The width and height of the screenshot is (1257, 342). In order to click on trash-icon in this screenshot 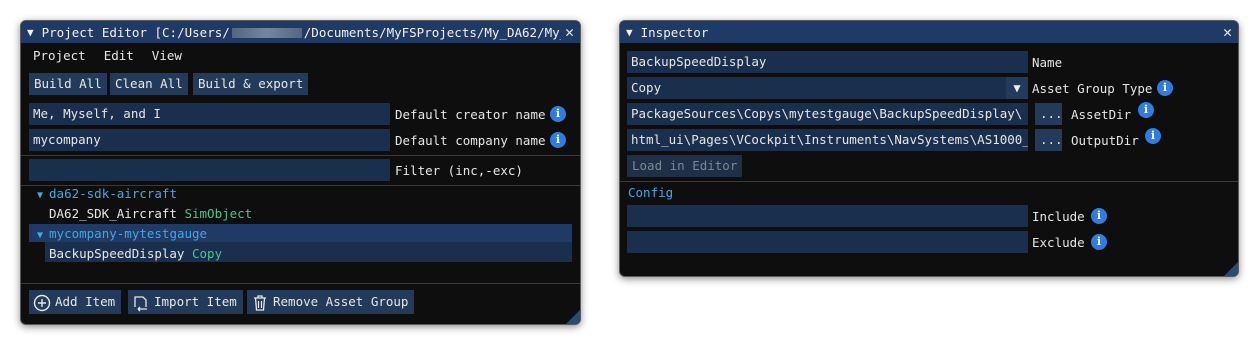, I will do `click(260, 302)`.